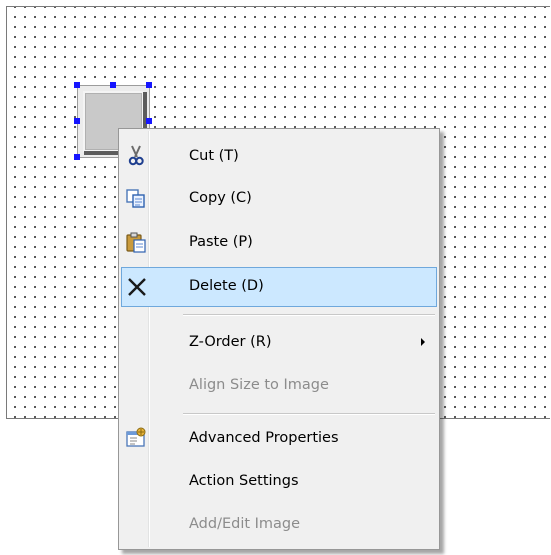 This screenshot has width=551, height=555. What do you see at coordinates (77, 121) in the screenshot?
I see `resize-handle-middle-left` at bounding box center [77, 121].